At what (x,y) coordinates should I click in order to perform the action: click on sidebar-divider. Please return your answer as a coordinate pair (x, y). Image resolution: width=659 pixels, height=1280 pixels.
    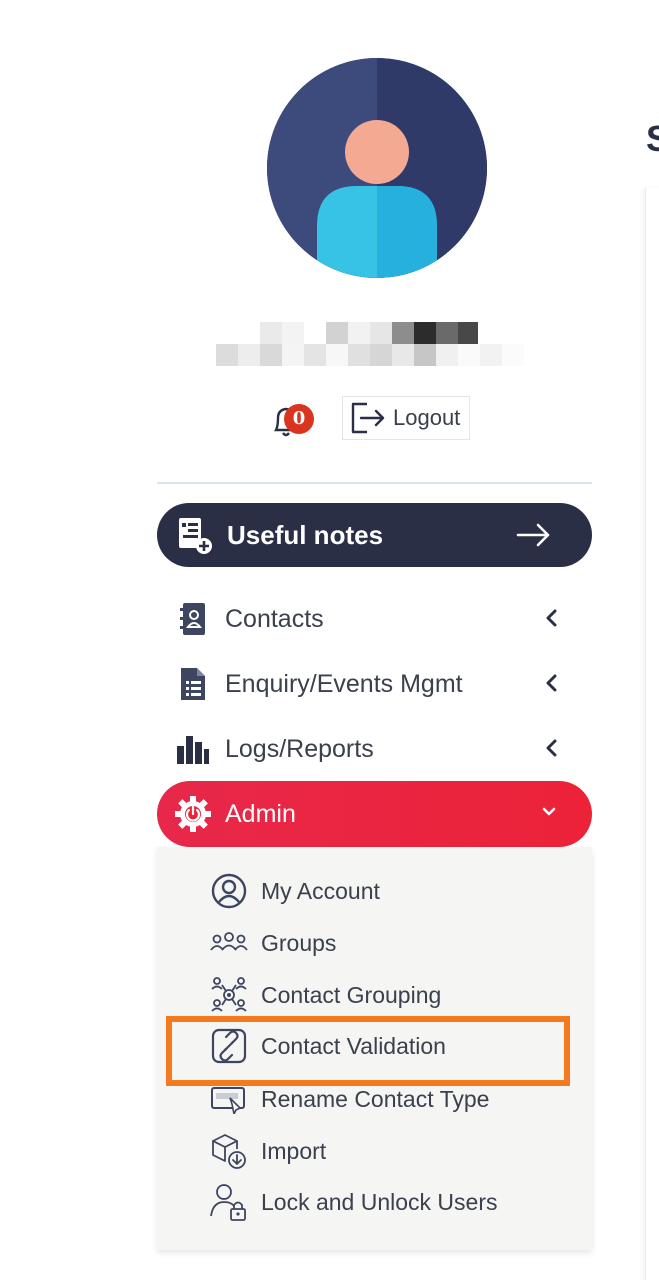
    Looking at the image, I should click on (374, 483).